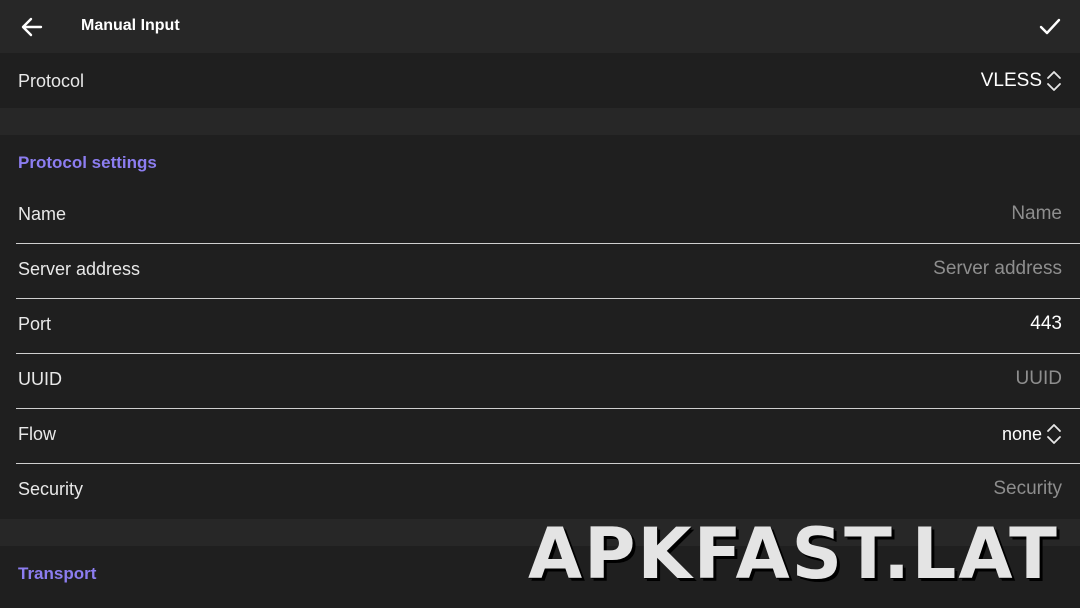  Describe the element at coordinates (540, 436) in the screenshot. I see `flow-selector: Flow none` at that location.